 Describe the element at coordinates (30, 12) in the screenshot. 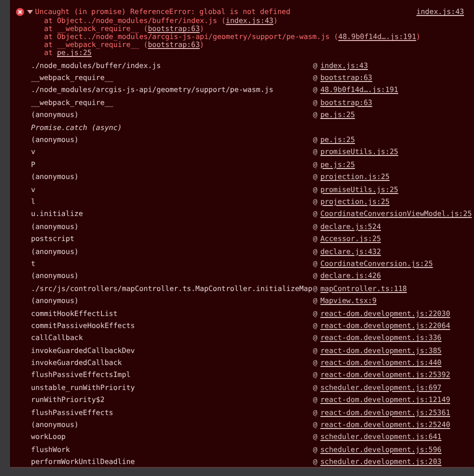

I see `caret-icon` at that location.